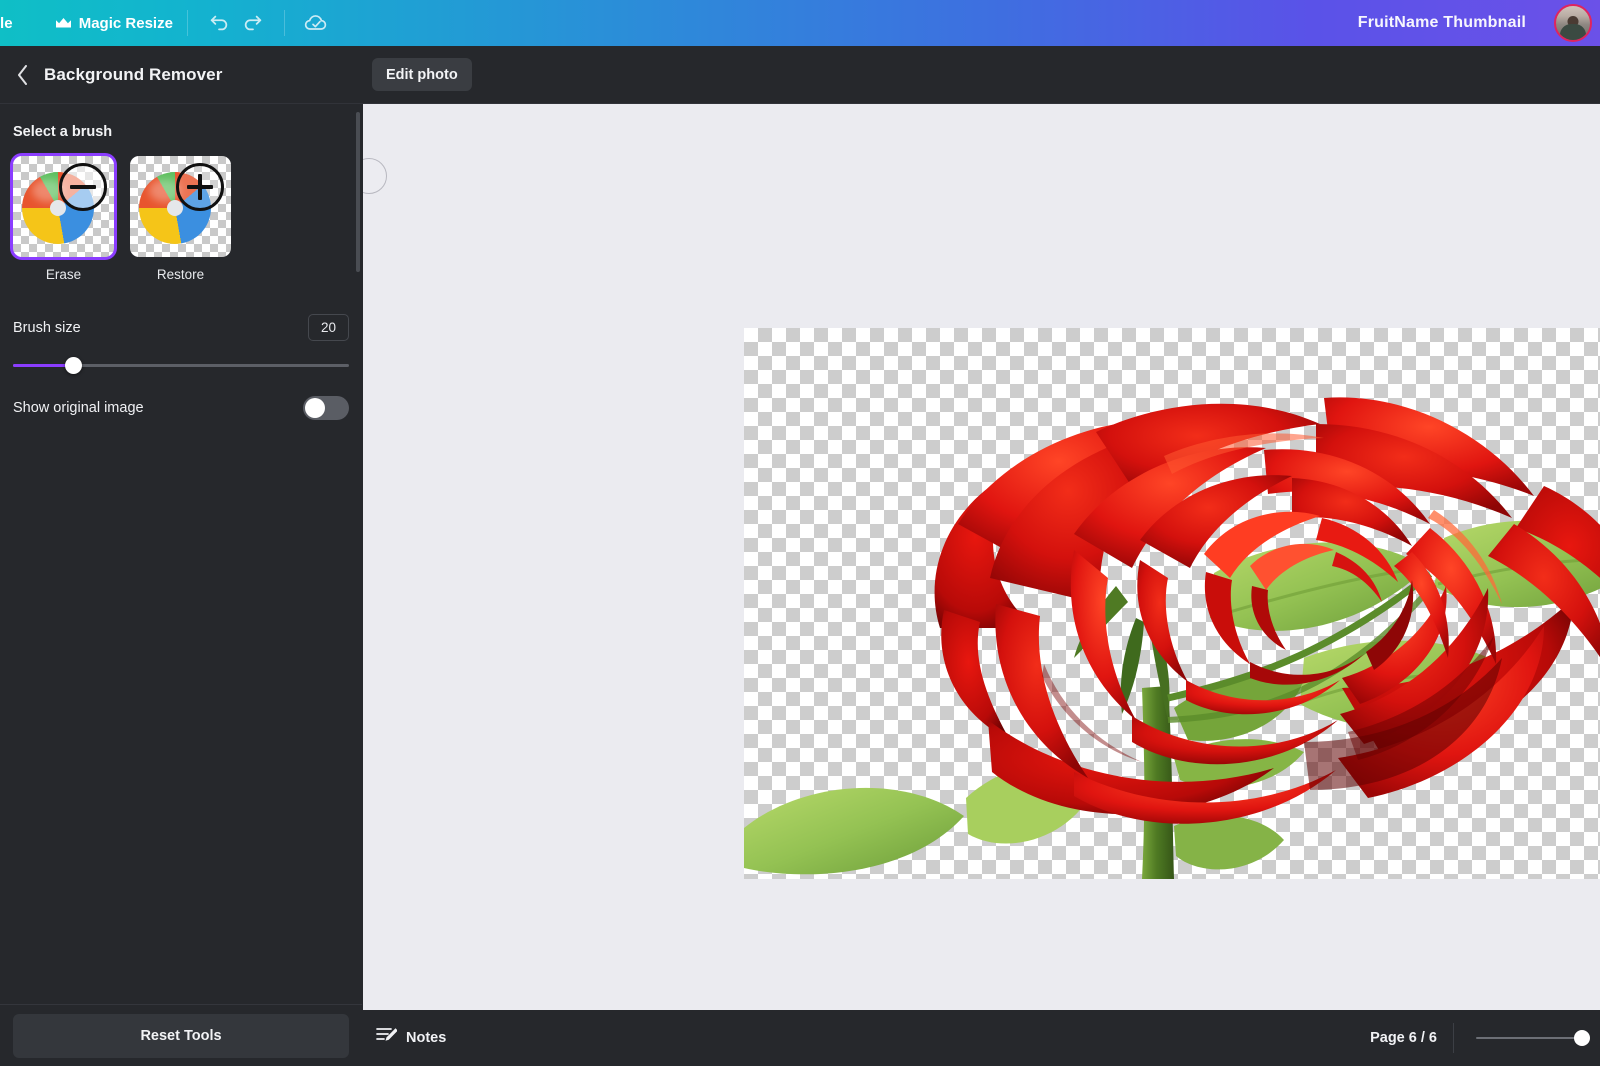 This screenshot has width=1600, height=1066. Describe the element at coordinates (78, 408) in the screenshot. I see `show-original-label: Show original image` at that location.